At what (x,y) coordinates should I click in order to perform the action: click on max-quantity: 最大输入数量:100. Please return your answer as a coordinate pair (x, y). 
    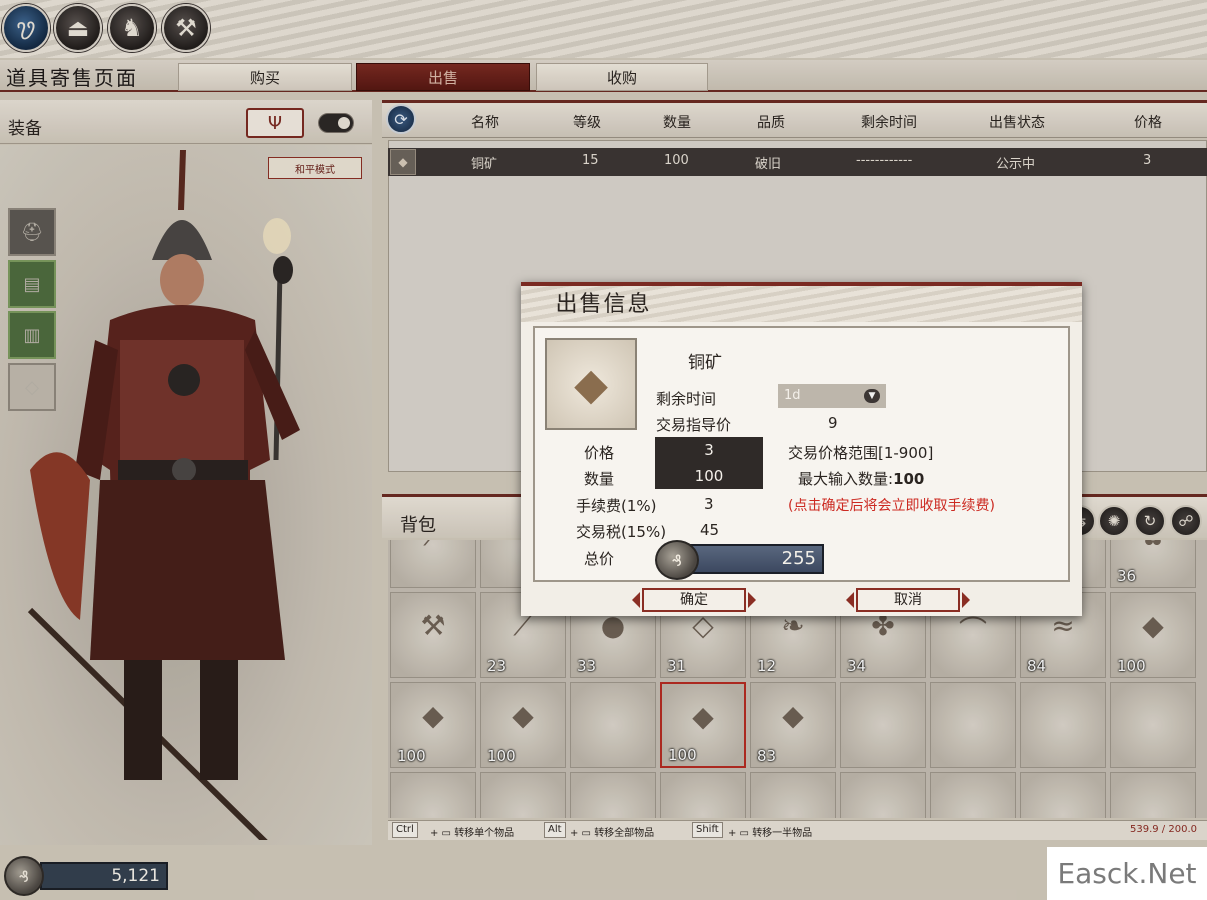
    Looking at the image, I should click on (861, 479).